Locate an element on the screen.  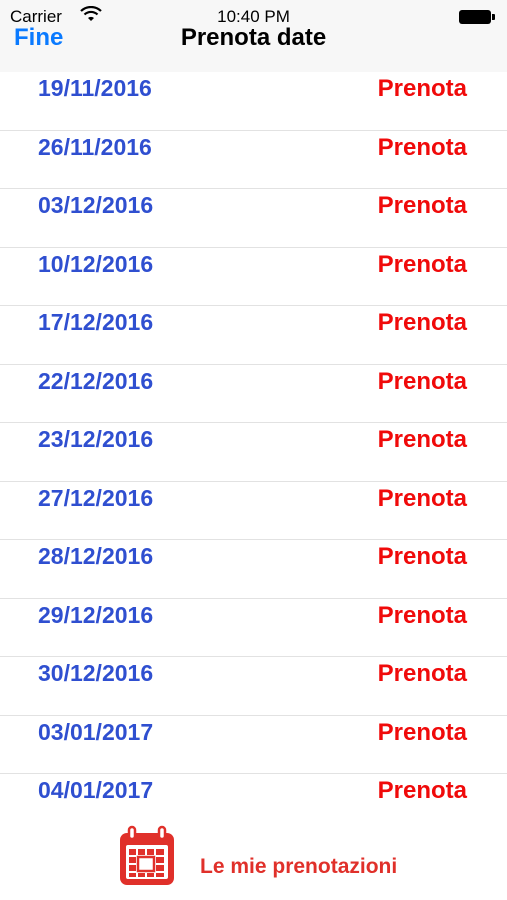
booking-date: 26/11/2016 is located at coordinates (95, 146).